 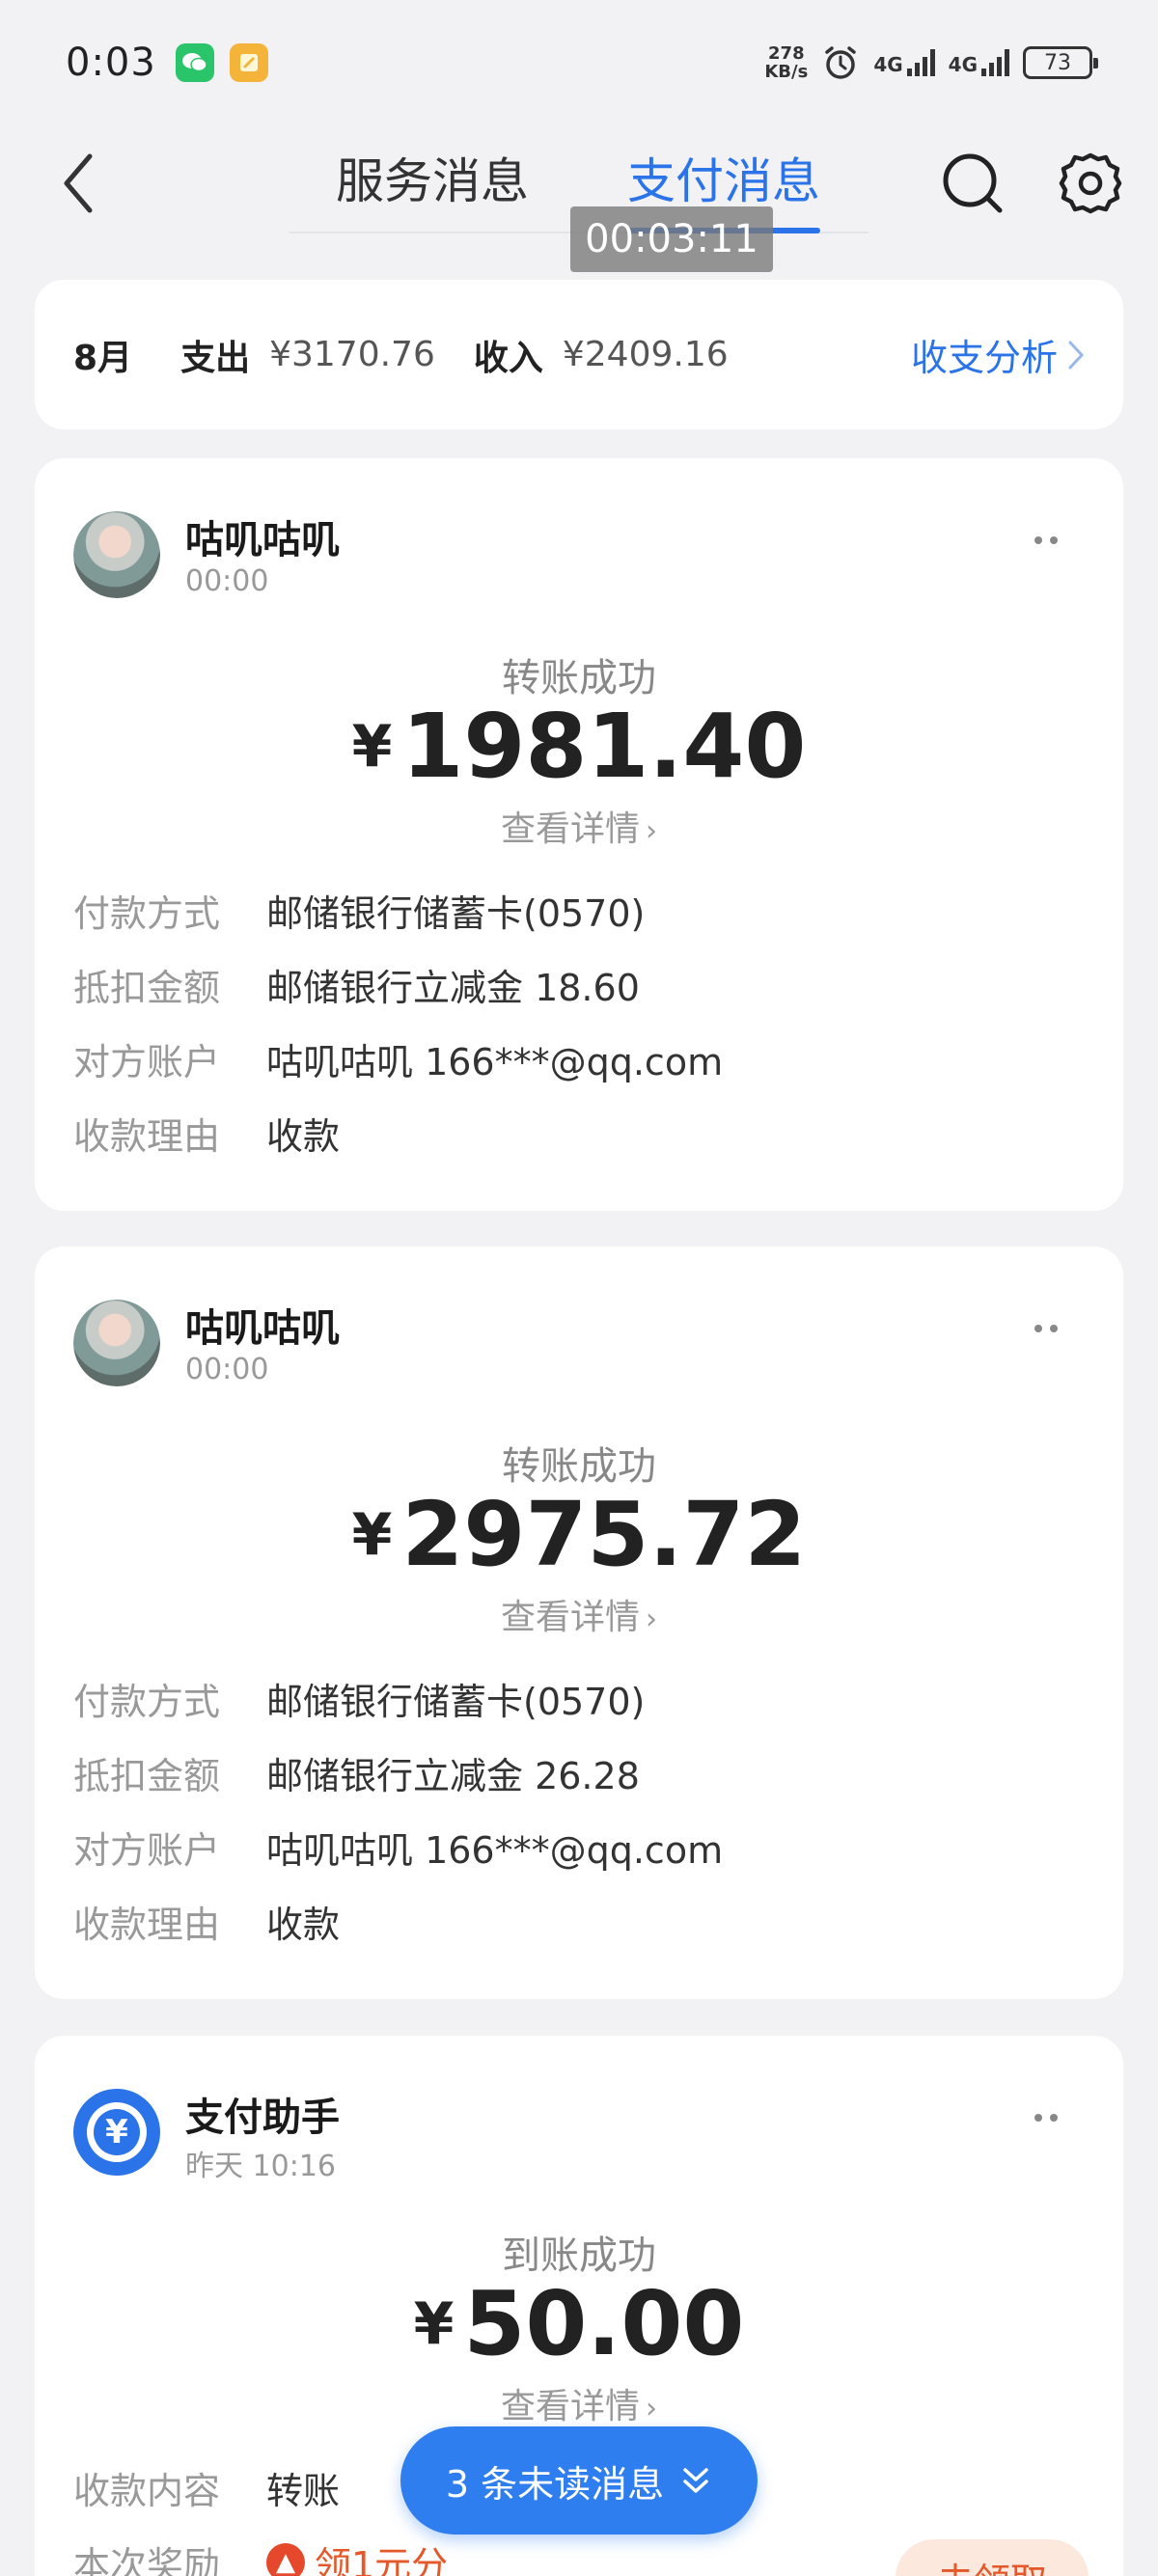 What do you see at coordinates (262, 2118) in the screenshot?
I see `sender-name: 支付助手` at bounding box center [262, 2118].